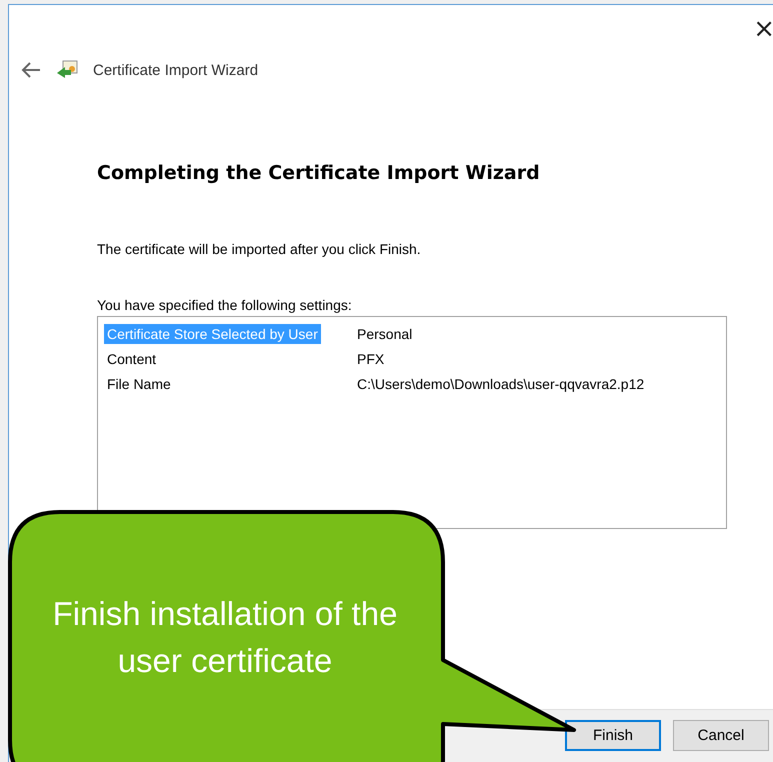 The image size is (773, 762). Describe the element at coordinates (67, 70) in the screenshot. I see `certificate-icon` at that location.